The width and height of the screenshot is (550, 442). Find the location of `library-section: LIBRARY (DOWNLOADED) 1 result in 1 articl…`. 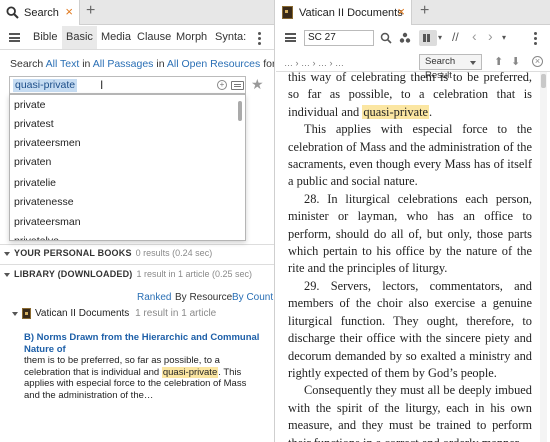

library-section: LIBRARY (DOWNLOADED) 1 result in 1 articl… is located at coordinates (128, 274).